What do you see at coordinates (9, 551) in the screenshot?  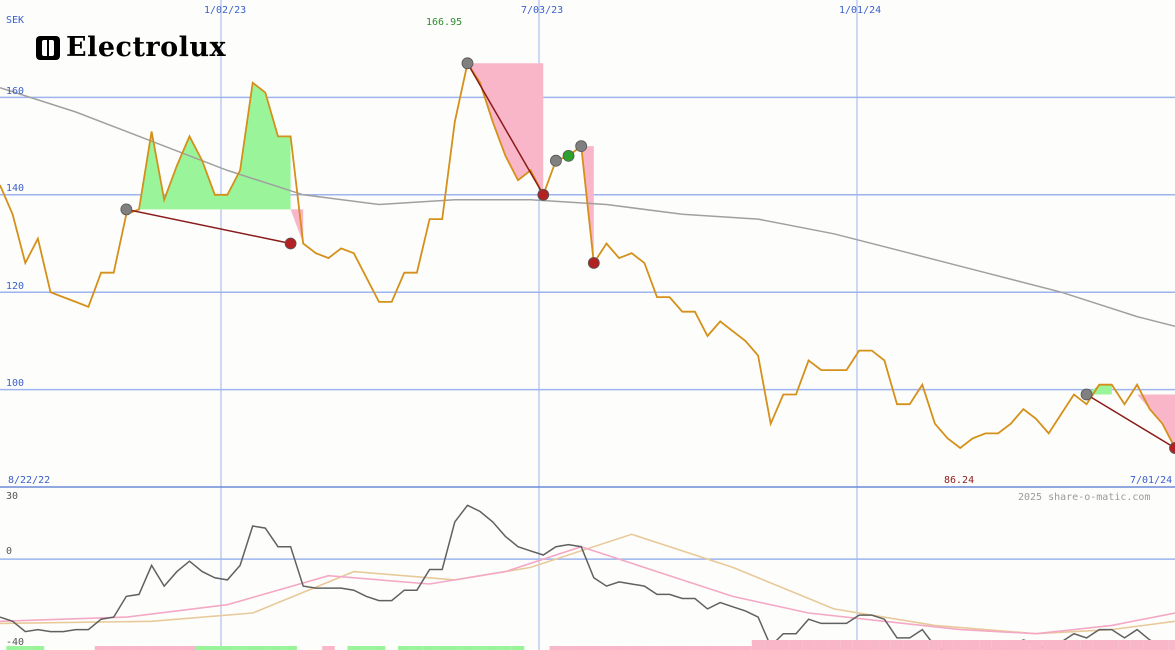 I see `osc-tick-label-0: 0` at bounding box center [9, 551].